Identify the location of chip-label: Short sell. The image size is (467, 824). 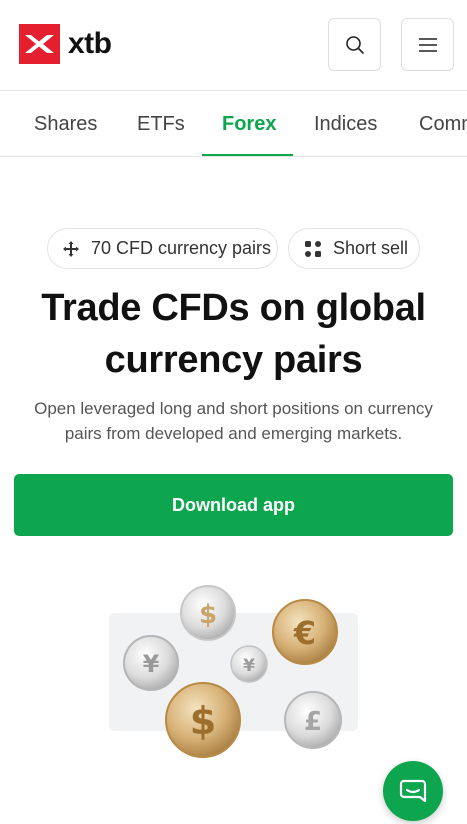
(371, 248).